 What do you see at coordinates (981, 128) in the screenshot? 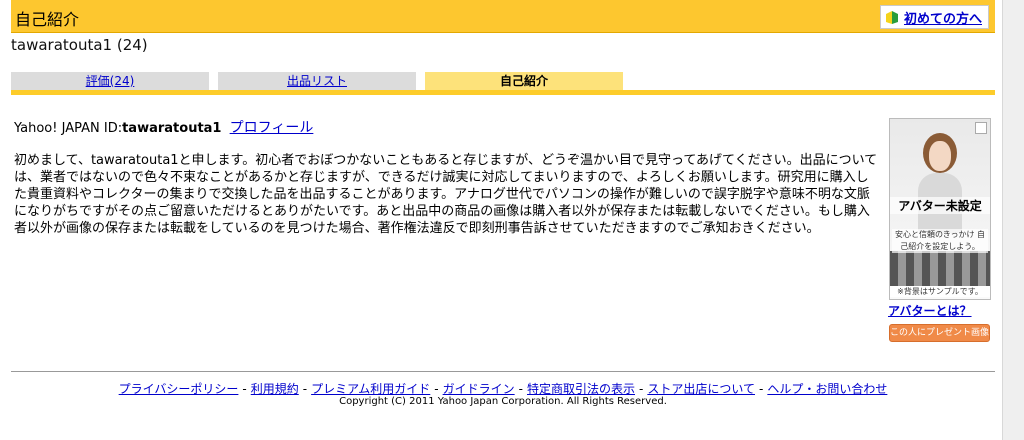
I see `avatar-corner-icon` at bounding box center [981, 128].